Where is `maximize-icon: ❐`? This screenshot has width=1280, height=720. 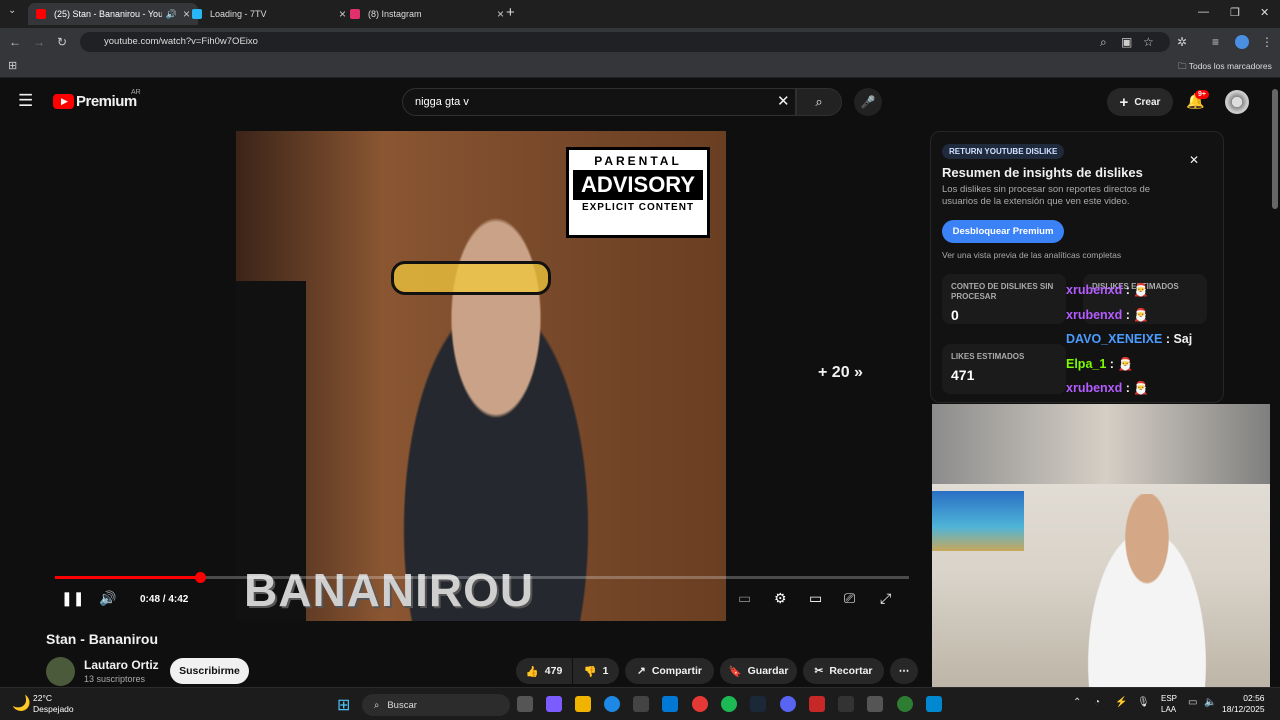
maximize-icon: ❐ is located at coordinates (1235, 12).